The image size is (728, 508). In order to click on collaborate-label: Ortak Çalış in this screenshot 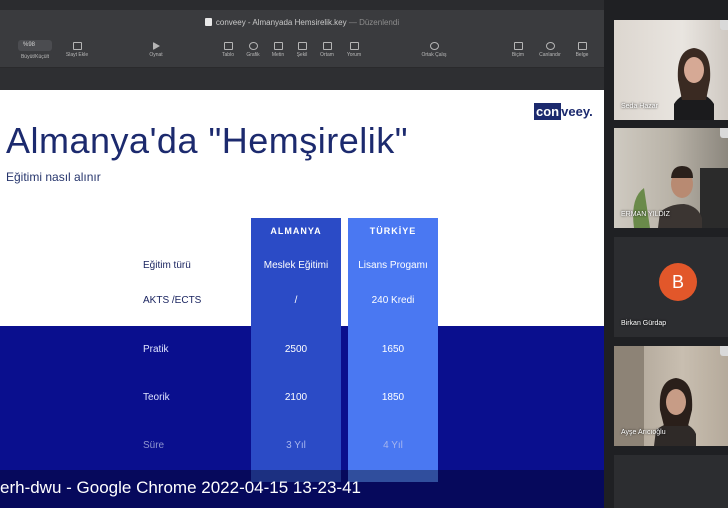, I will do `click(434, 55)`.